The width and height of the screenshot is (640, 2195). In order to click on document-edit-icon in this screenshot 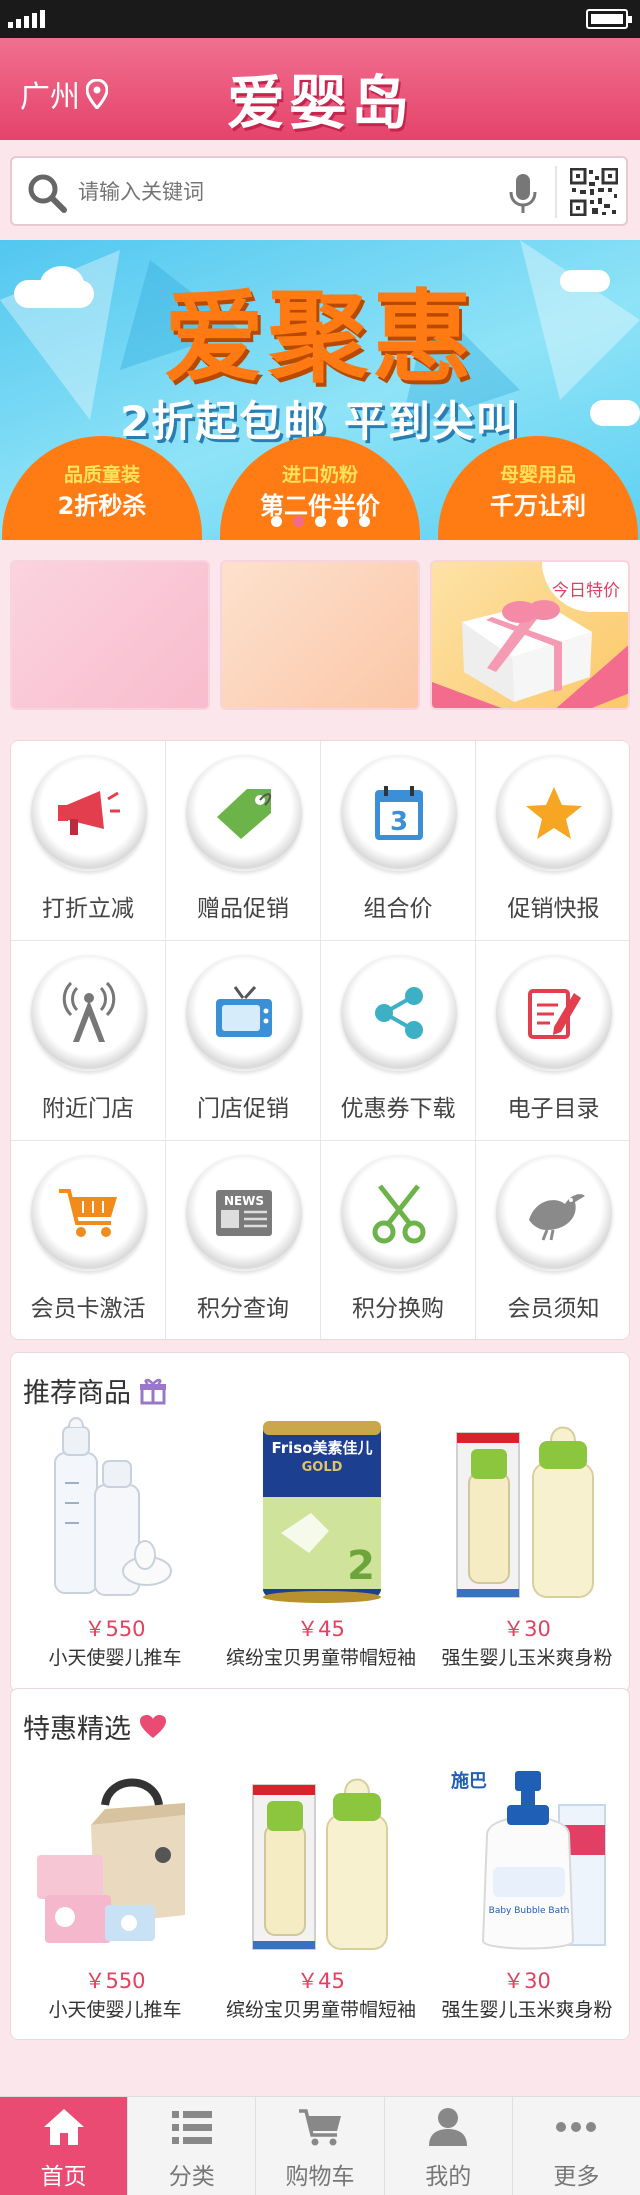, I will do `click(554, 1014)`.